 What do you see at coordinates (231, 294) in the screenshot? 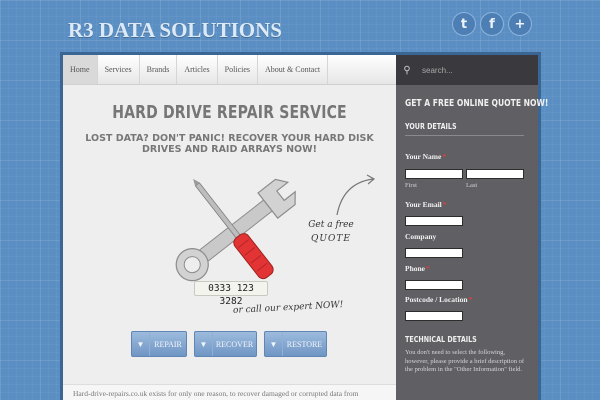
I see `phone-number: 0333 123 3282` at bounding box center [231, 294].